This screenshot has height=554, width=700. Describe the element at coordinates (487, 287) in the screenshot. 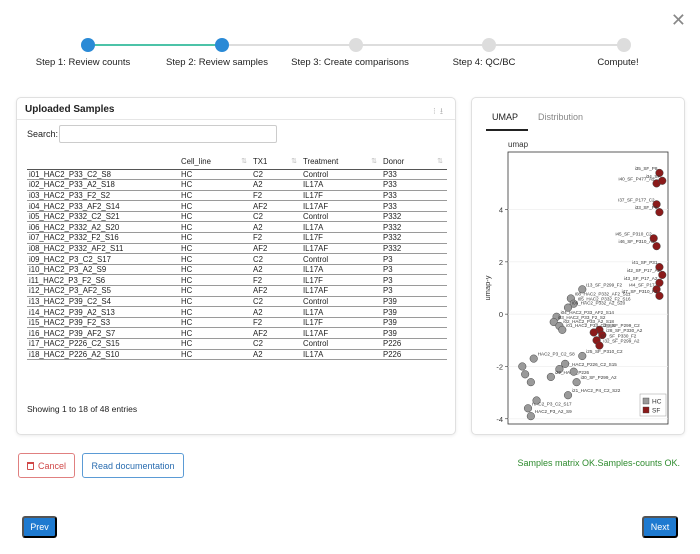

I see `y-axis-label: umap-y` at that location.